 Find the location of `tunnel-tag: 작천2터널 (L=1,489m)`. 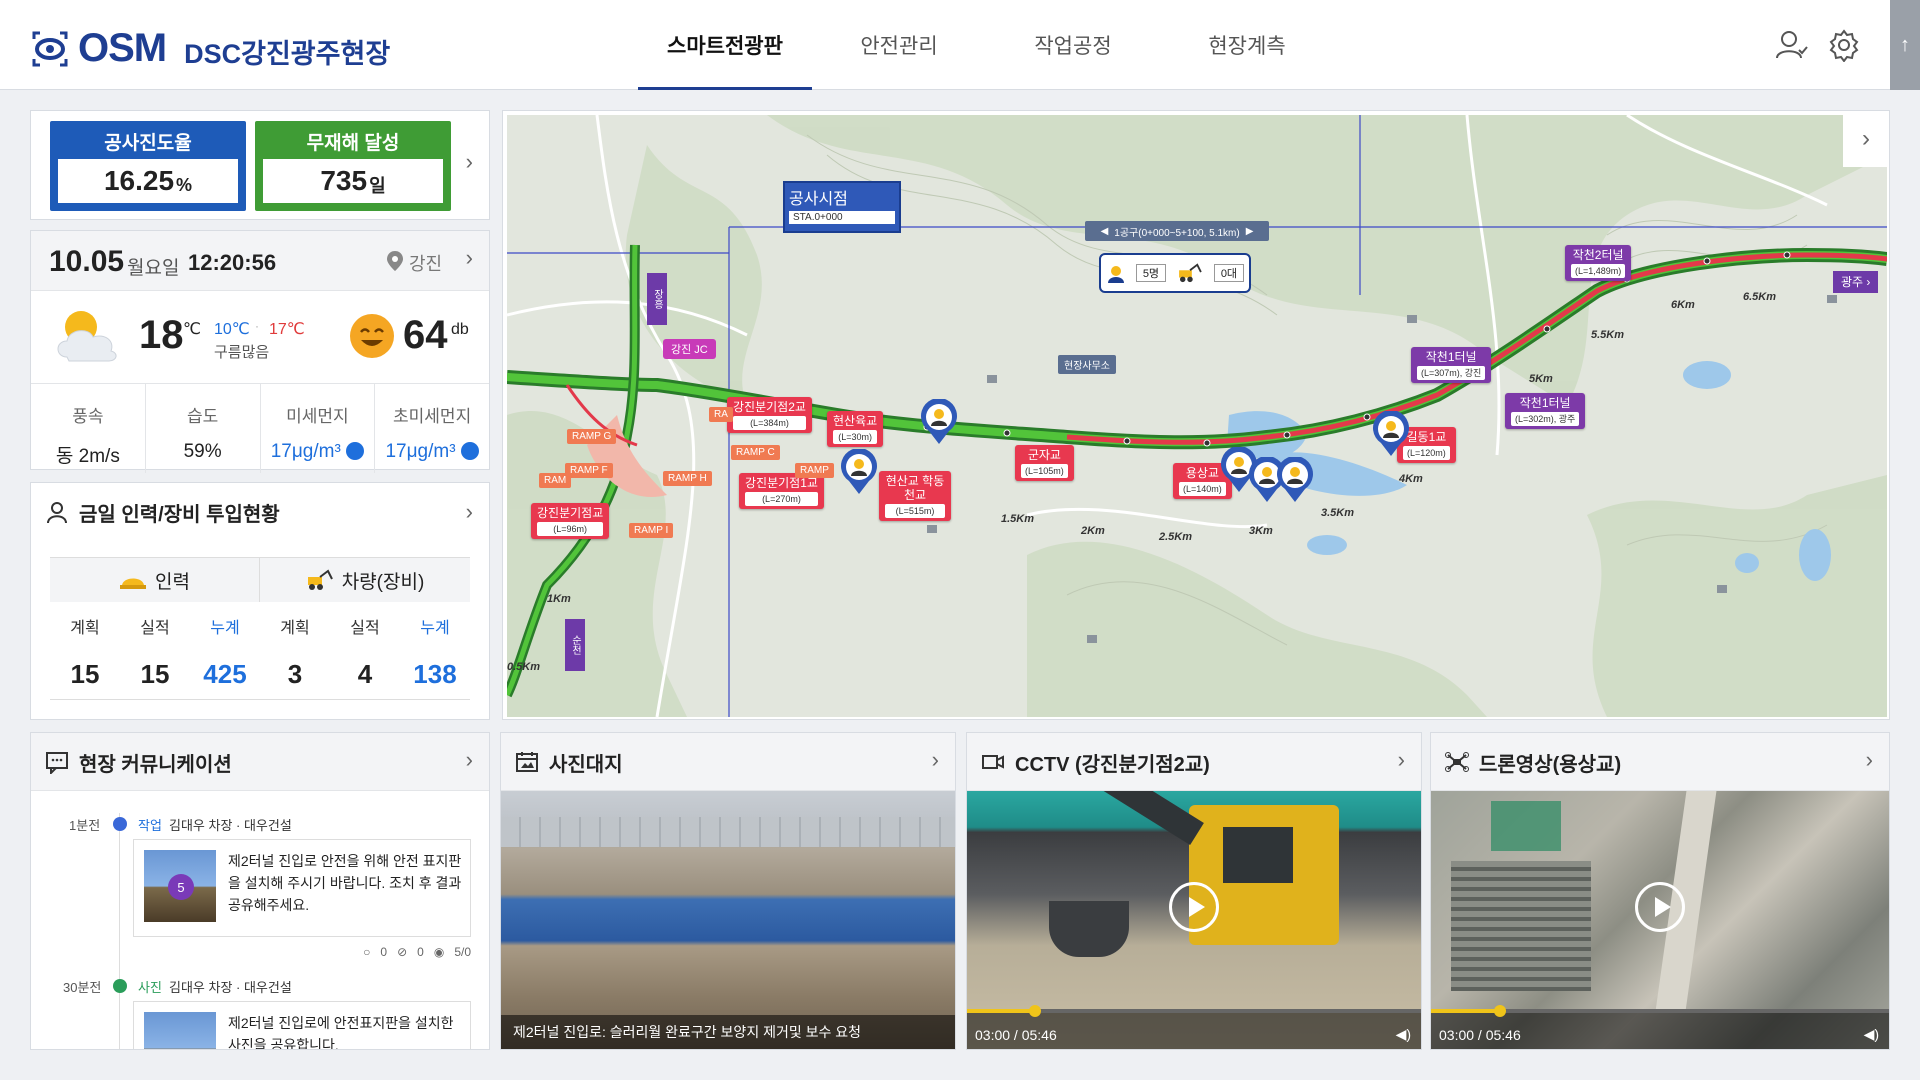

tunnel-tag: 작천2터널 (L=1,489m) is located at coordinates (1598, 263).